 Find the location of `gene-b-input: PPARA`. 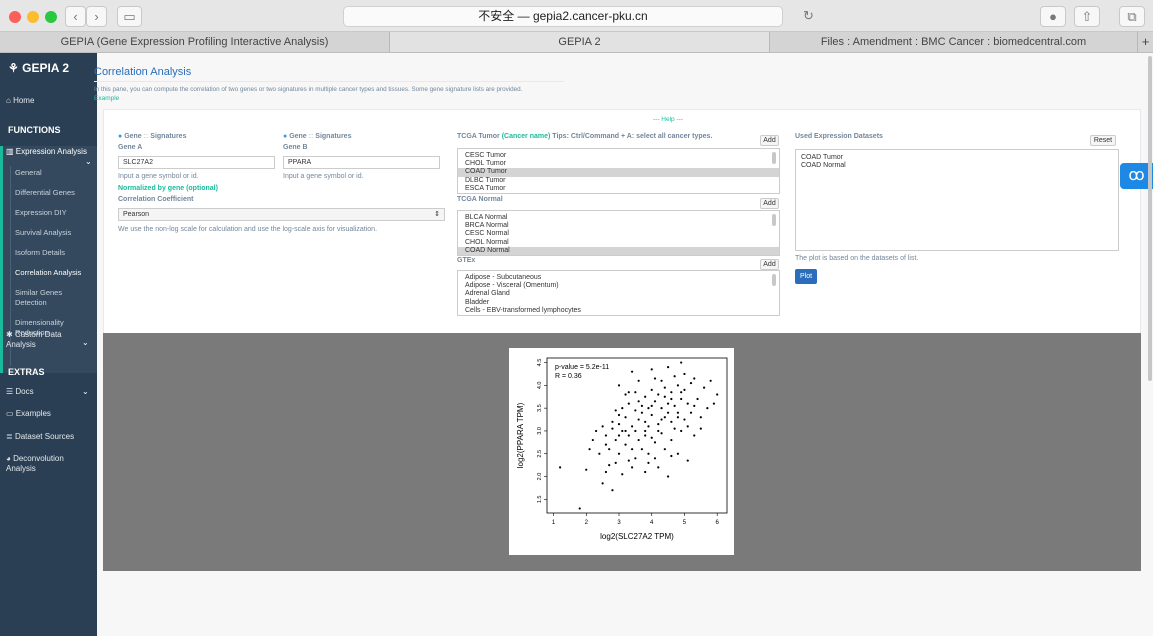

gene-b-input: PPARA is located at coordinates (361, 162).